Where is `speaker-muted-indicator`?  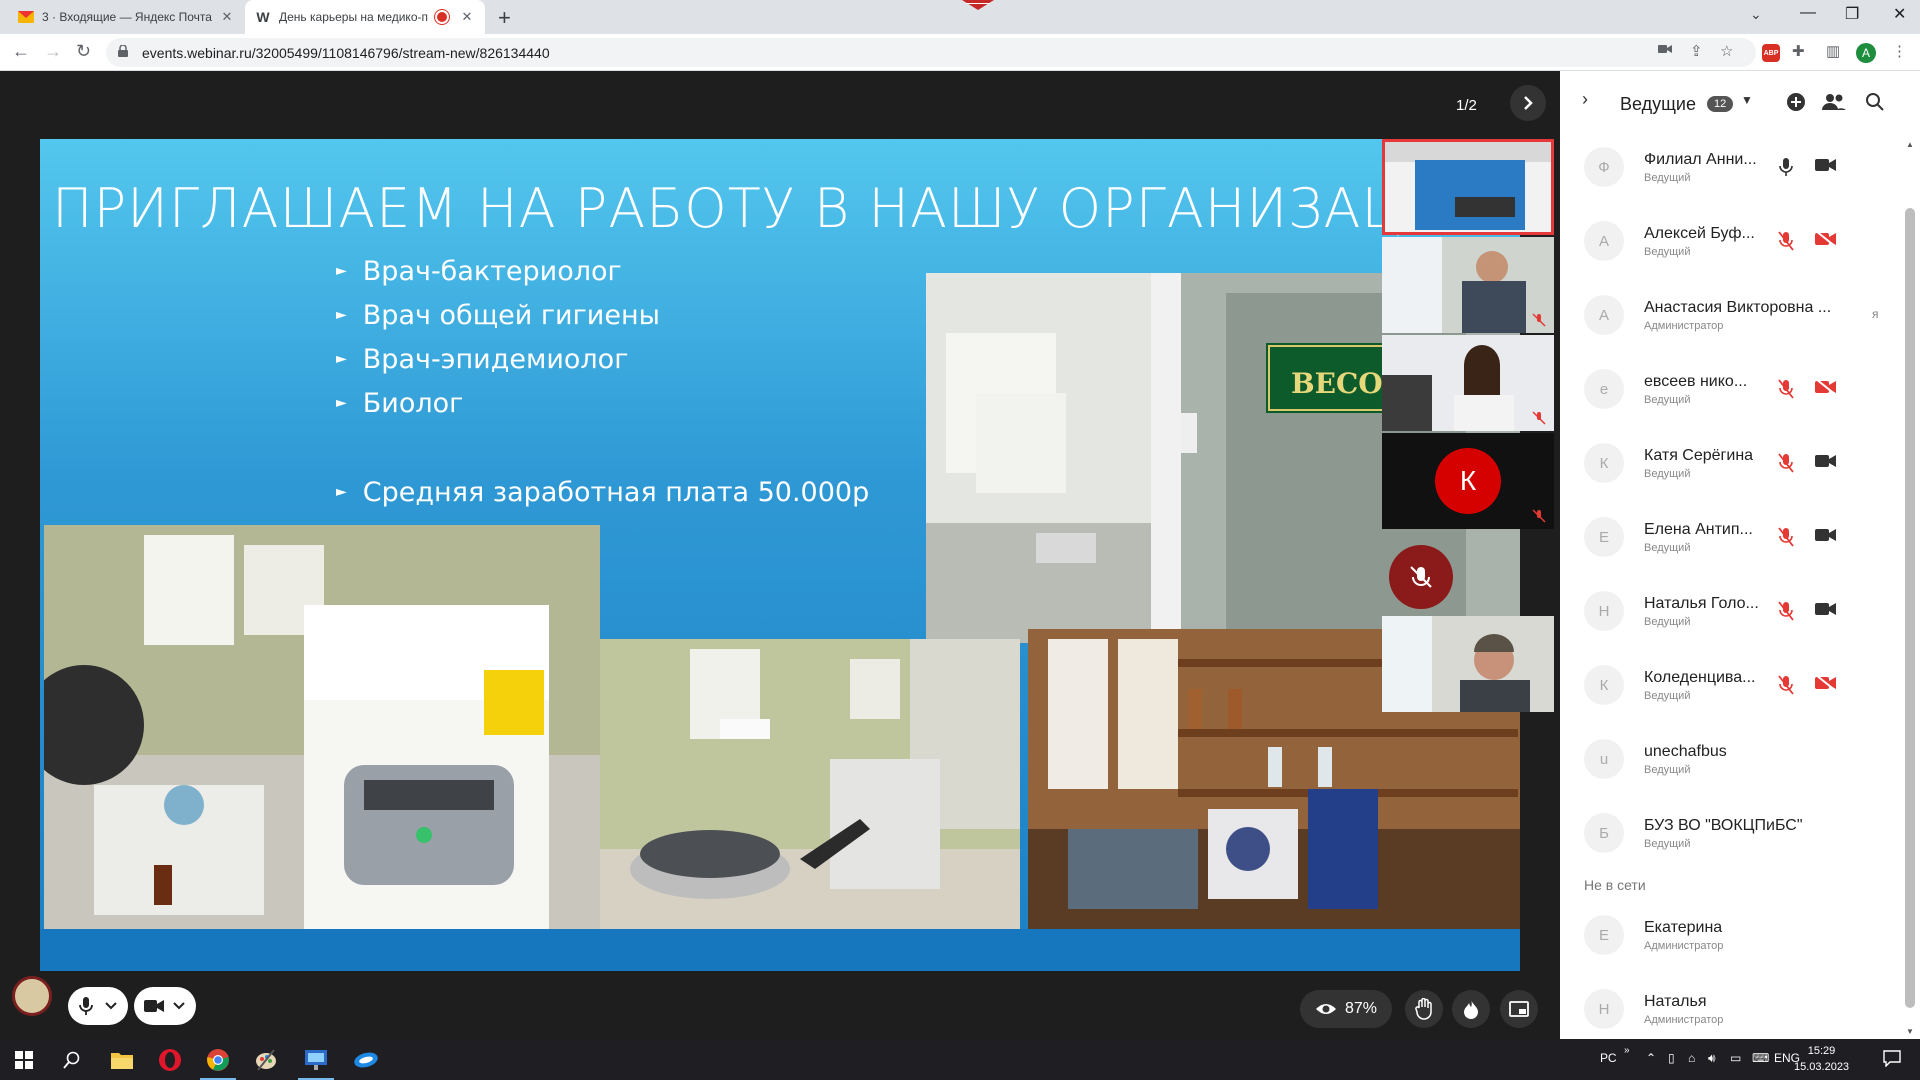
speaker-muted-indicator is located at coordinates (1421, 577).